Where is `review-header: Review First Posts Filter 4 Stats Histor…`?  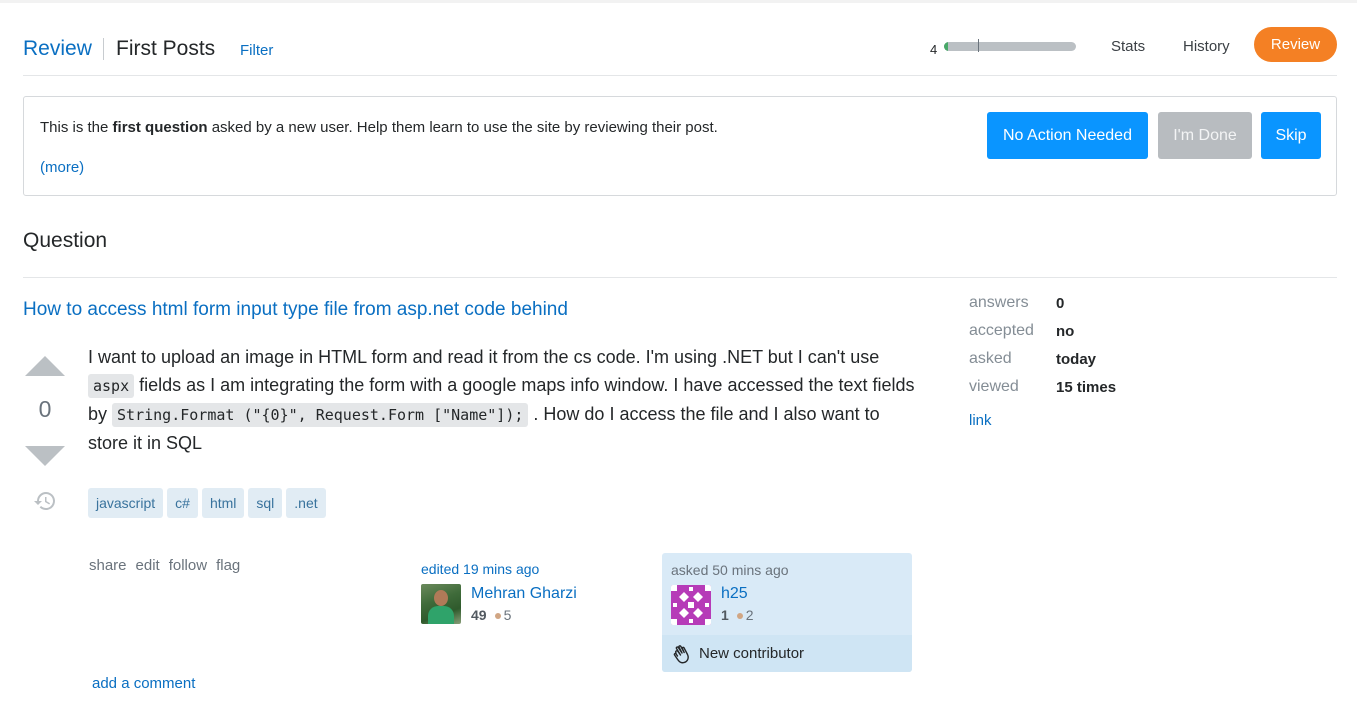 review-header: Review First Posts Filter 4 Stats Histor… is located at coordinates (680, 49).